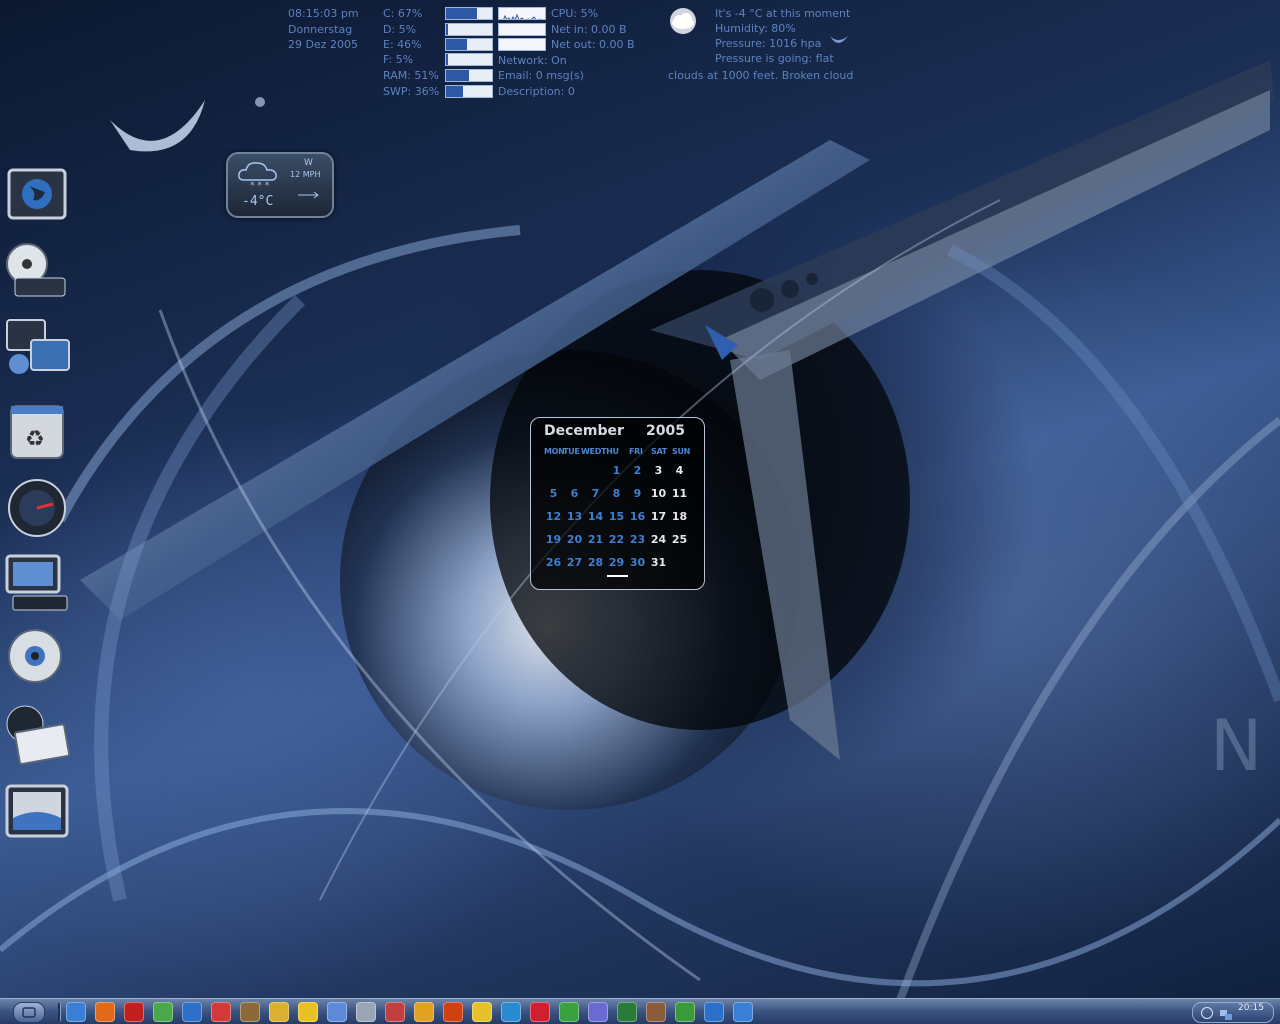 This screenshot has height=1024, width=1280. What do you see at coordinates (658, 539) in the screenshot?
I see `calendar-day: 24` at bounding box center [658, 539].